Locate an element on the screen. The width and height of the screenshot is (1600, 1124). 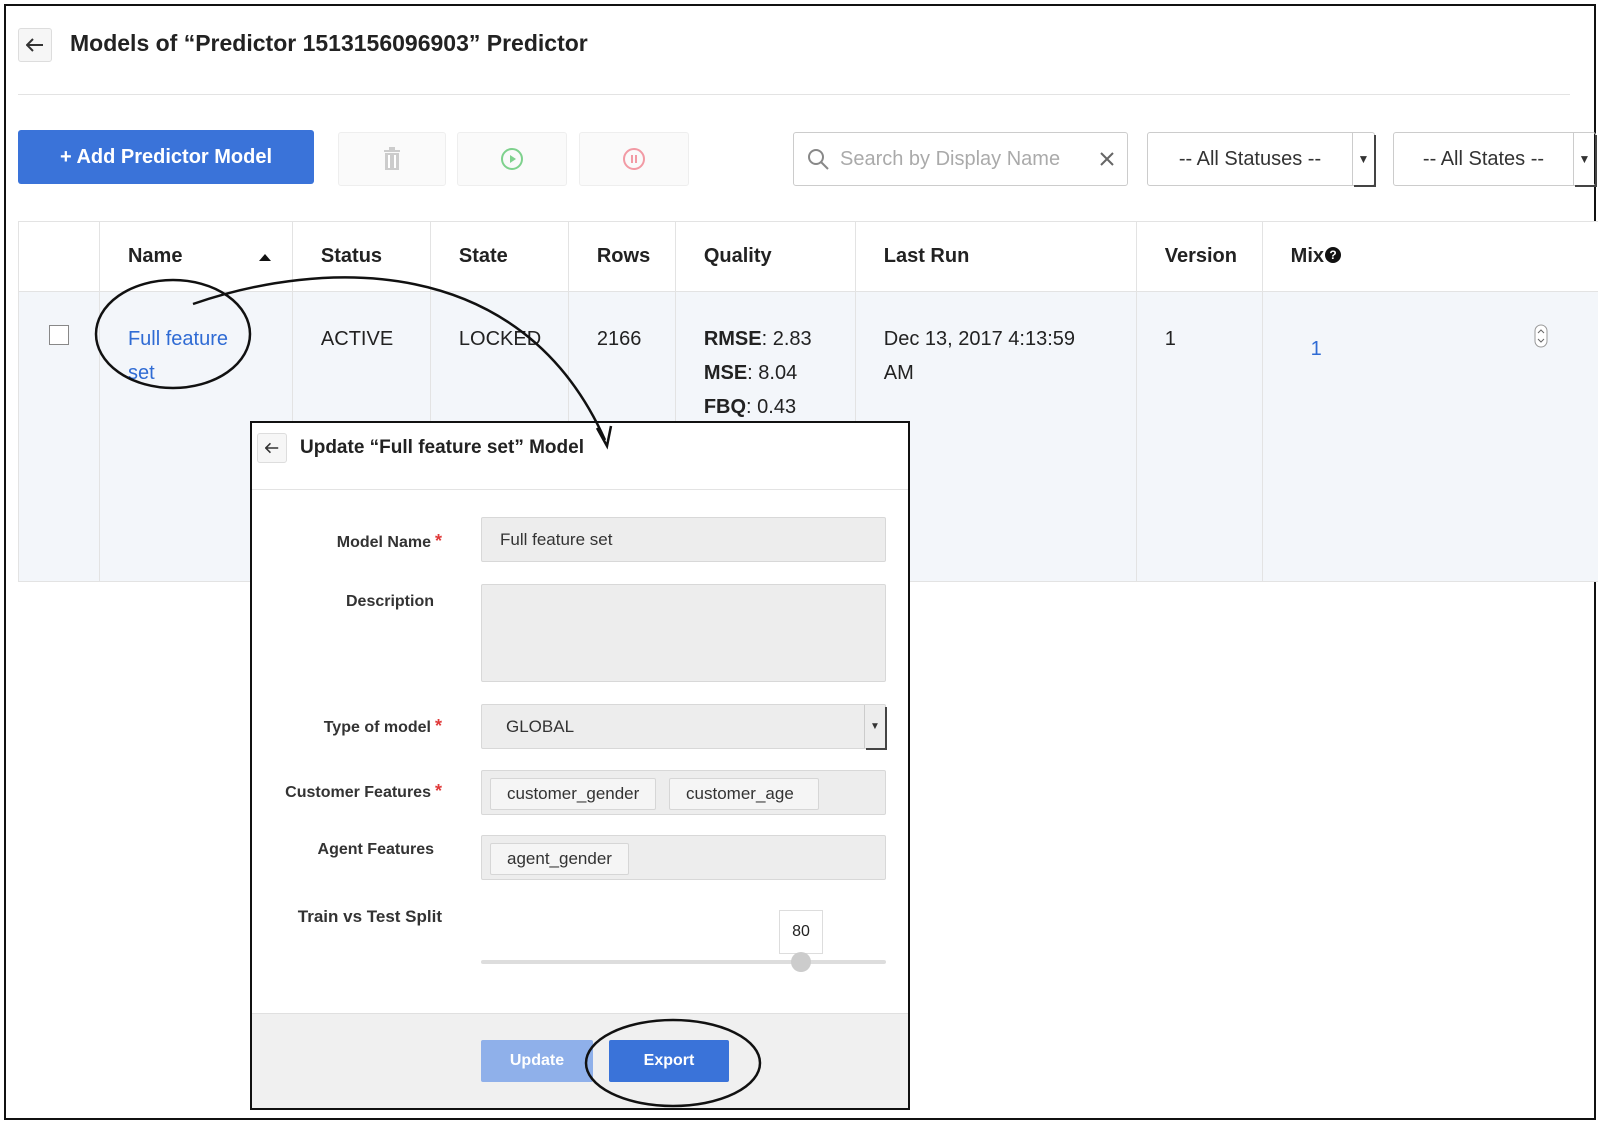
pause-button is located at coordinates (634, 159).